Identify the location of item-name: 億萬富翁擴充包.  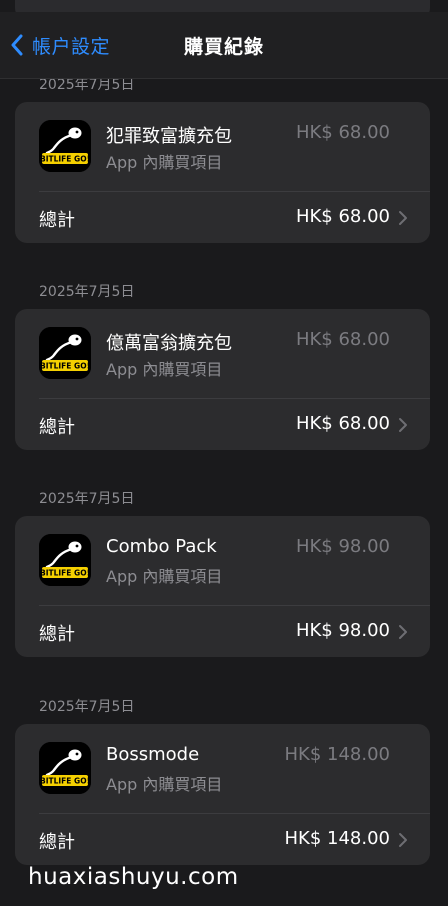
(169, 343).